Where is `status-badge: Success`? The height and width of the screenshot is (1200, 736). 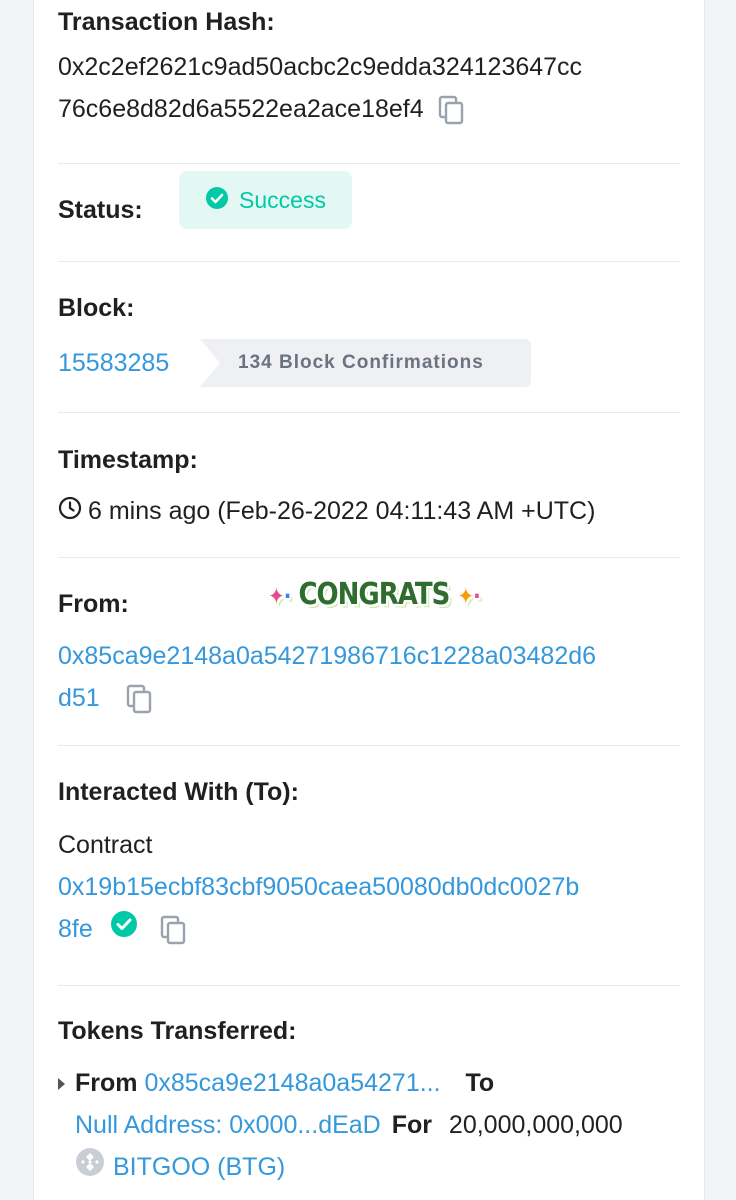
status-badge: Success is located at coordinates (265, 200).